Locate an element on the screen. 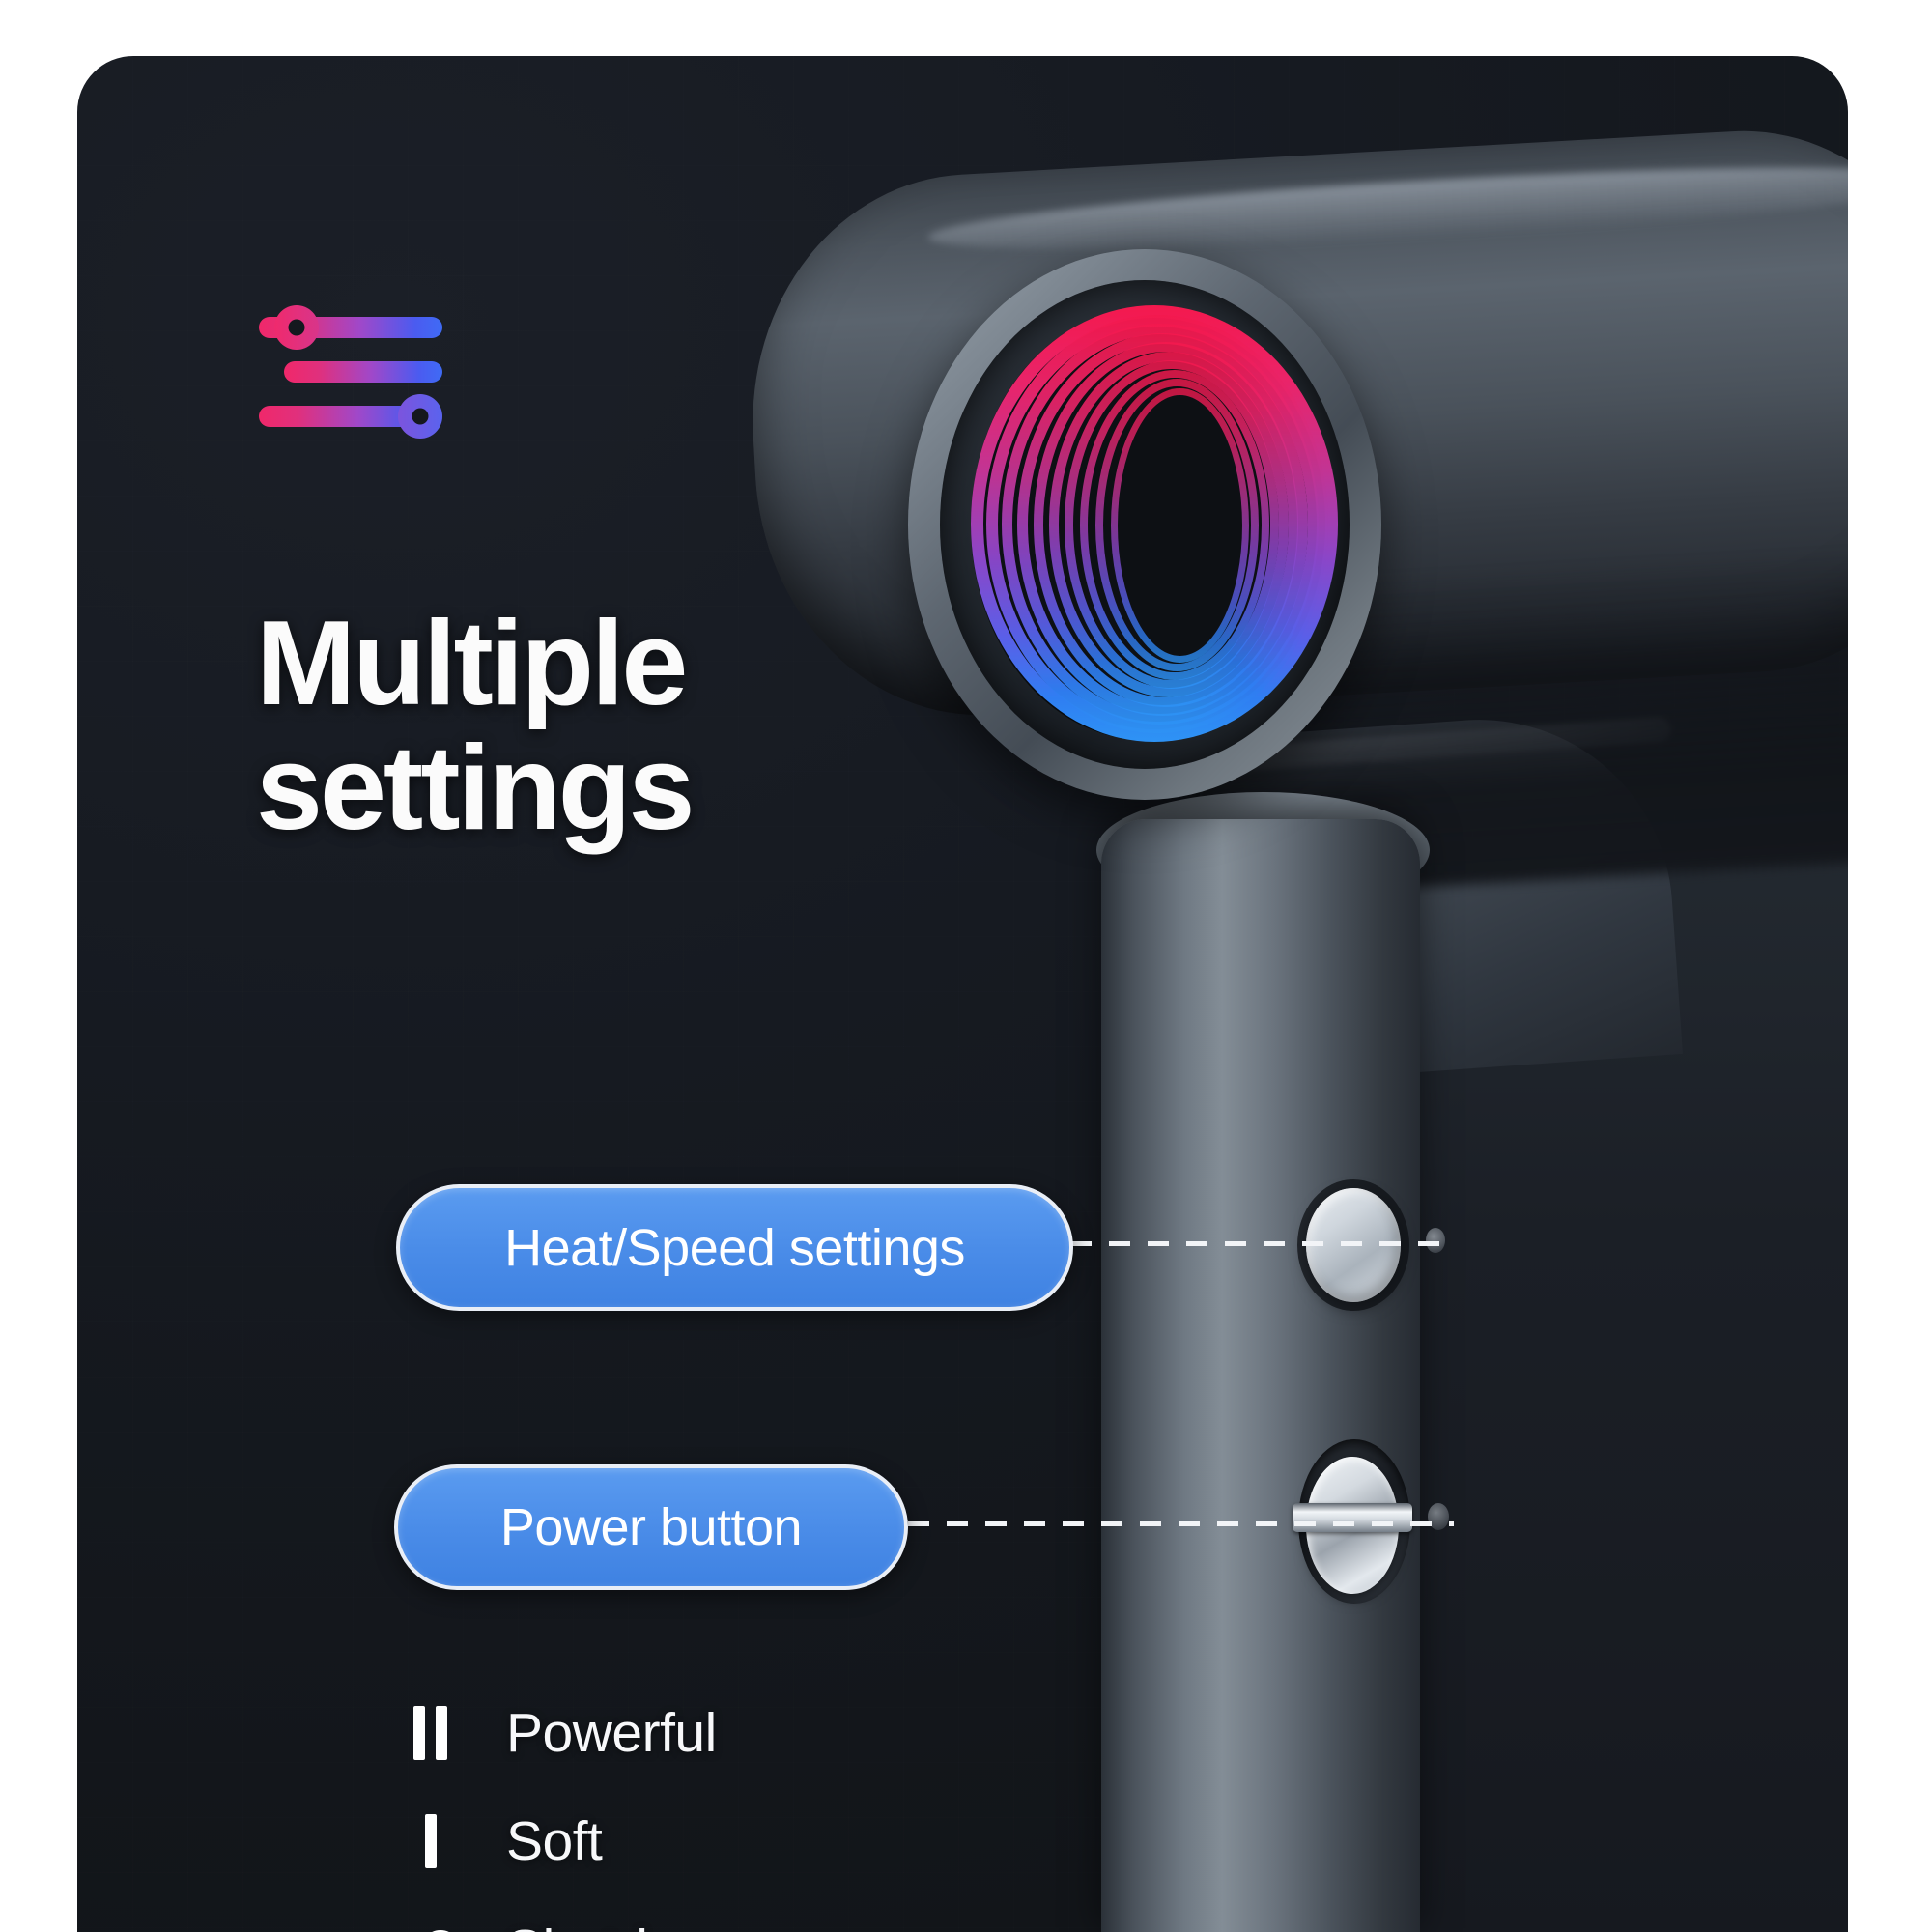 The height and width of the screenshot is (1932, 1932). legend-label: Soft is located at coordinates (554, 1841).